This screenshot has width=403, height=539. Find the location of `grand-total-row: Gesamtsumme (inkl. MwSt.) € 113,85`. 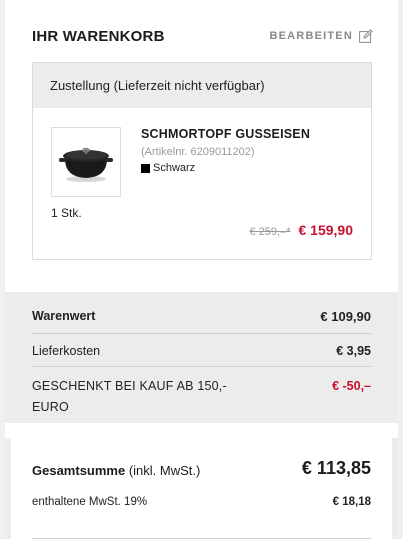

grand-total-row: Gesamtsumme (inkl. MwSt.) € 113,85 is located at coordinates (201, 470).